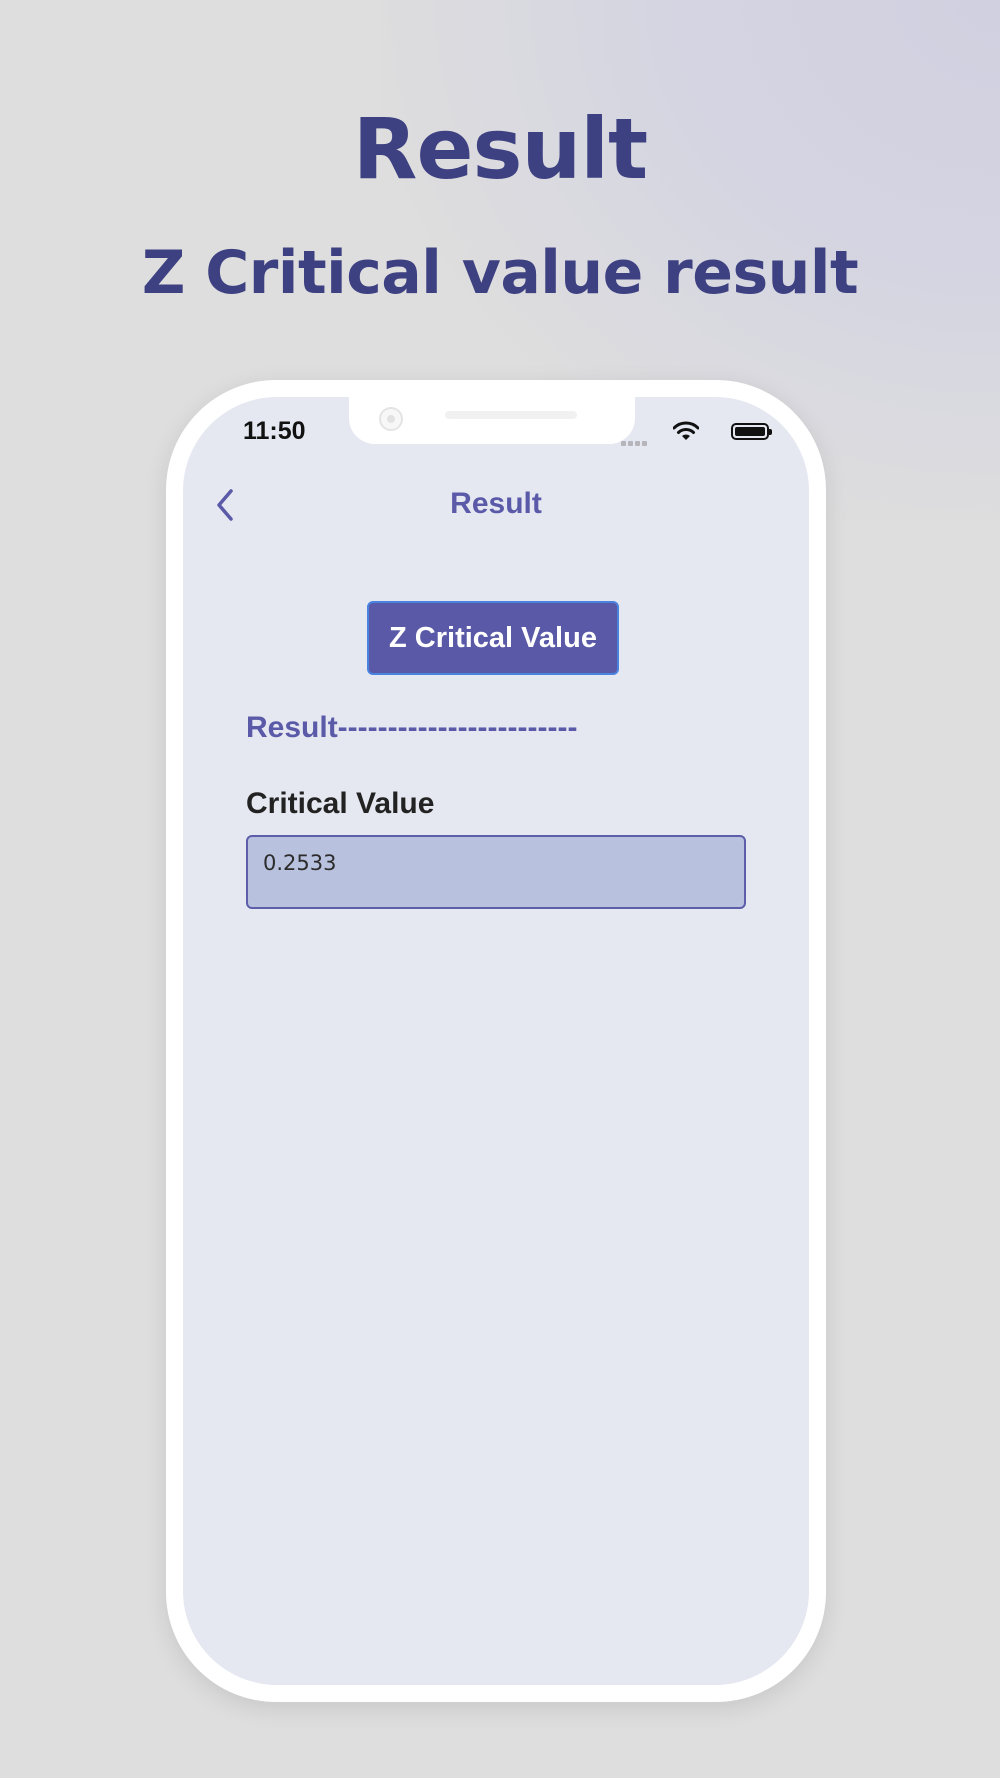  What do you see at coordinates (412, 727) in the screenshot?
I see `result-heading: Result------------------------` at bounding box center [412, 727].